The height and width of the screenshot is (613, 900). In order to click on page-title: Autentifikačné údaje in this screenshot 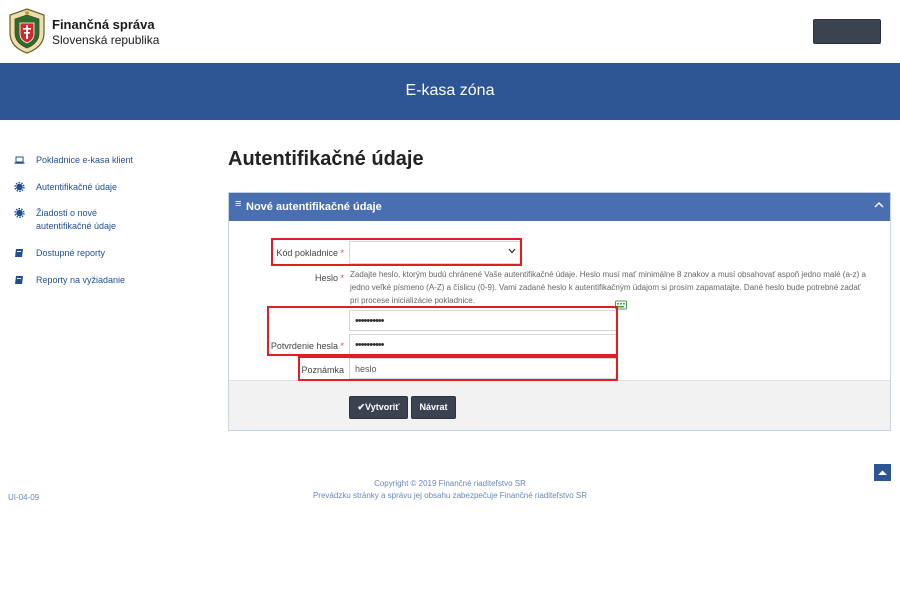, I will do `click(326, 159)`.